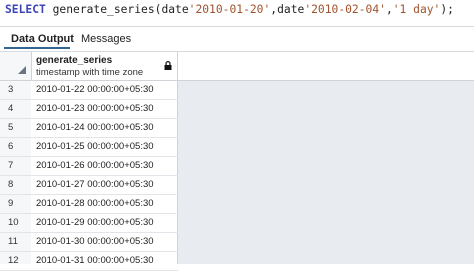 The width and height of the screenshot is (474, 271). Describe the element at coordinates (11, 203) in the screenshot. I see `row-number: 9` at that location.